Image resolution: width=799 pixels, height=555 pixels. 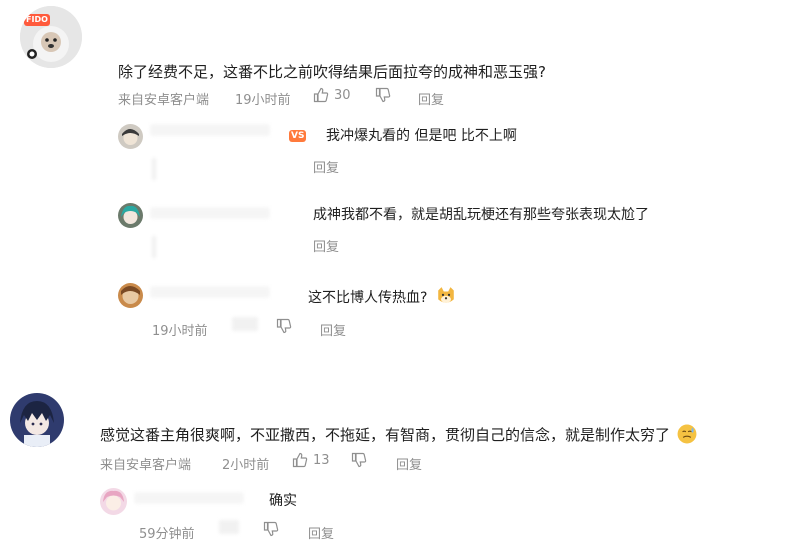 I want to click on comment-time: 19小时前, so click(x=263, y=100).